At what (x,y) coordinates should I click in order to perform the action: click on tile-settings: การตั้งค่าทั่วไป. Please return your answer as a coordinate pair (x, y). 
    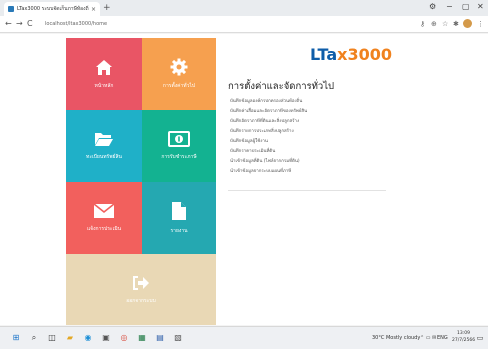
    Looking at the image, I should click on (179, 74).